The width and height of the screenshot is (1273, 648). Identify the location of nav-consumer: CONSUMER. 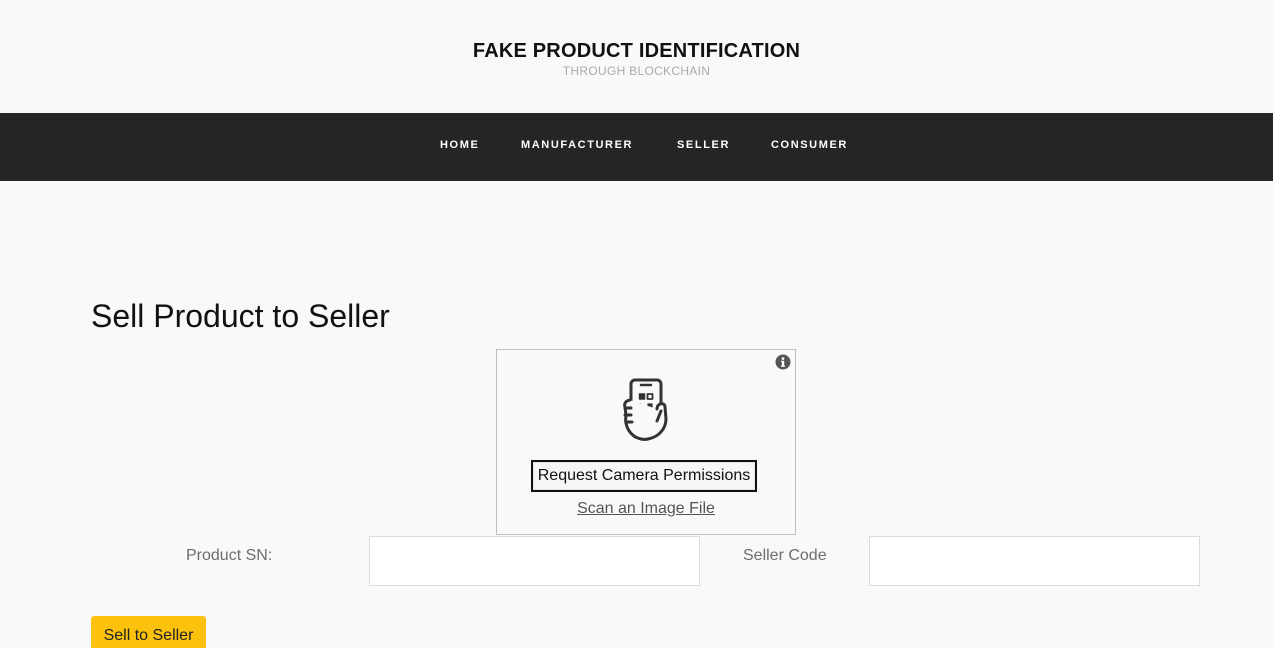
(809, 145).